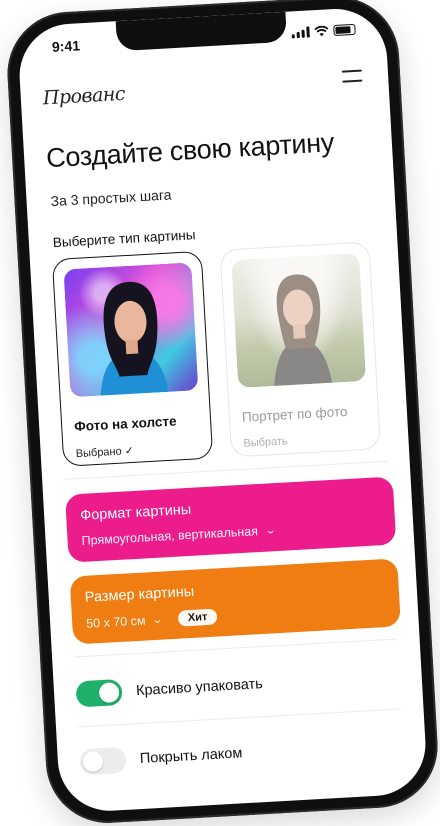 The image size is (440, 826). What do you see at coordinates (300, 32) in the screenshot?
I see `signal-icon` at bounding box center [300, 32].